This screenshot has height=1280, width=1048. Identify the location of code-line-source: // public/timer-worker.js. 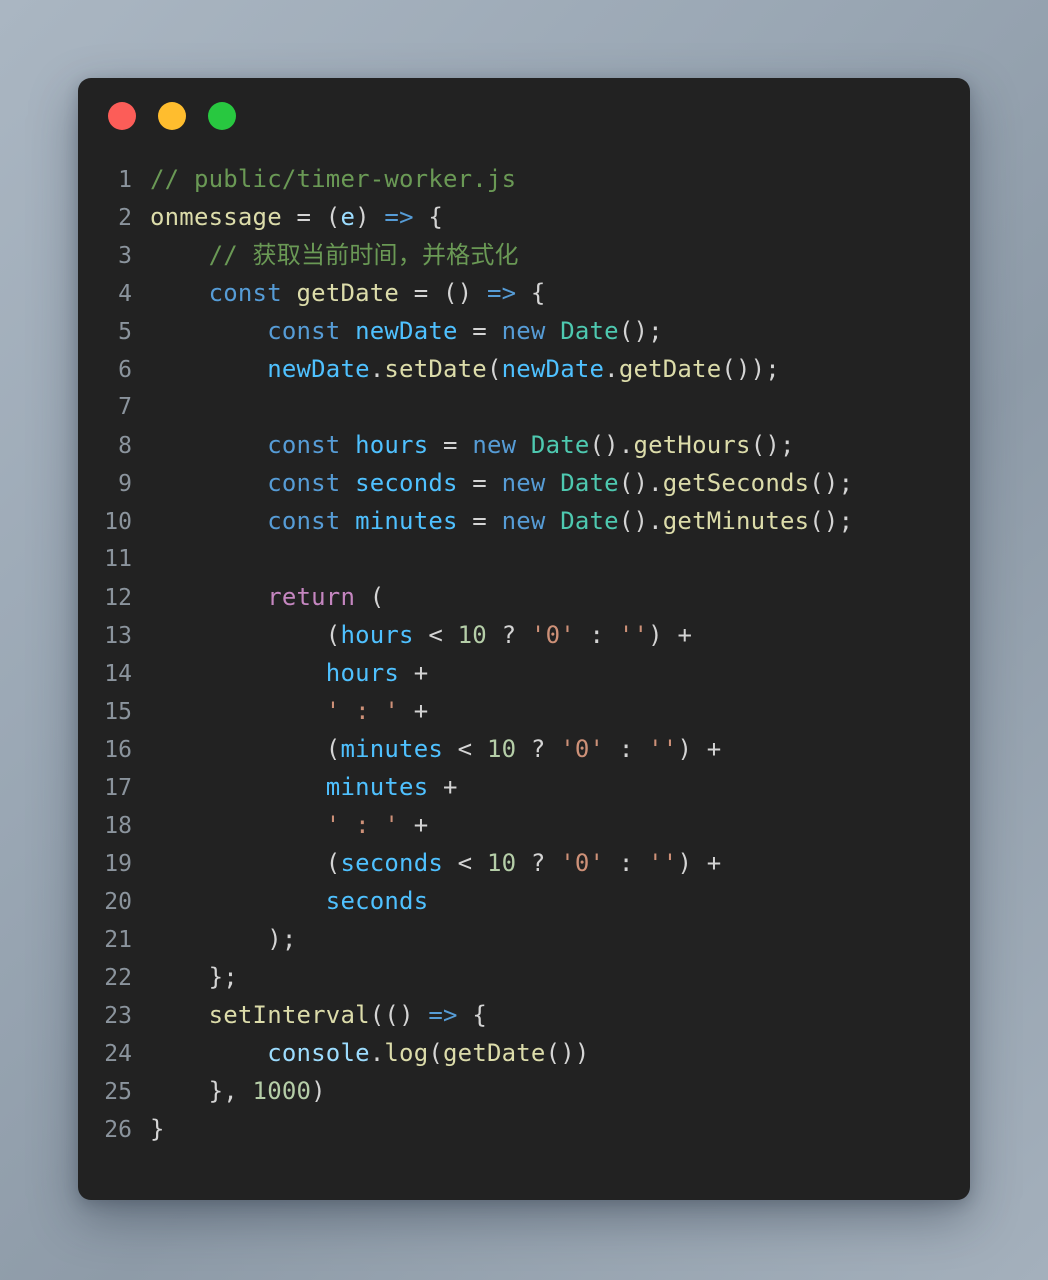
(333, 179).